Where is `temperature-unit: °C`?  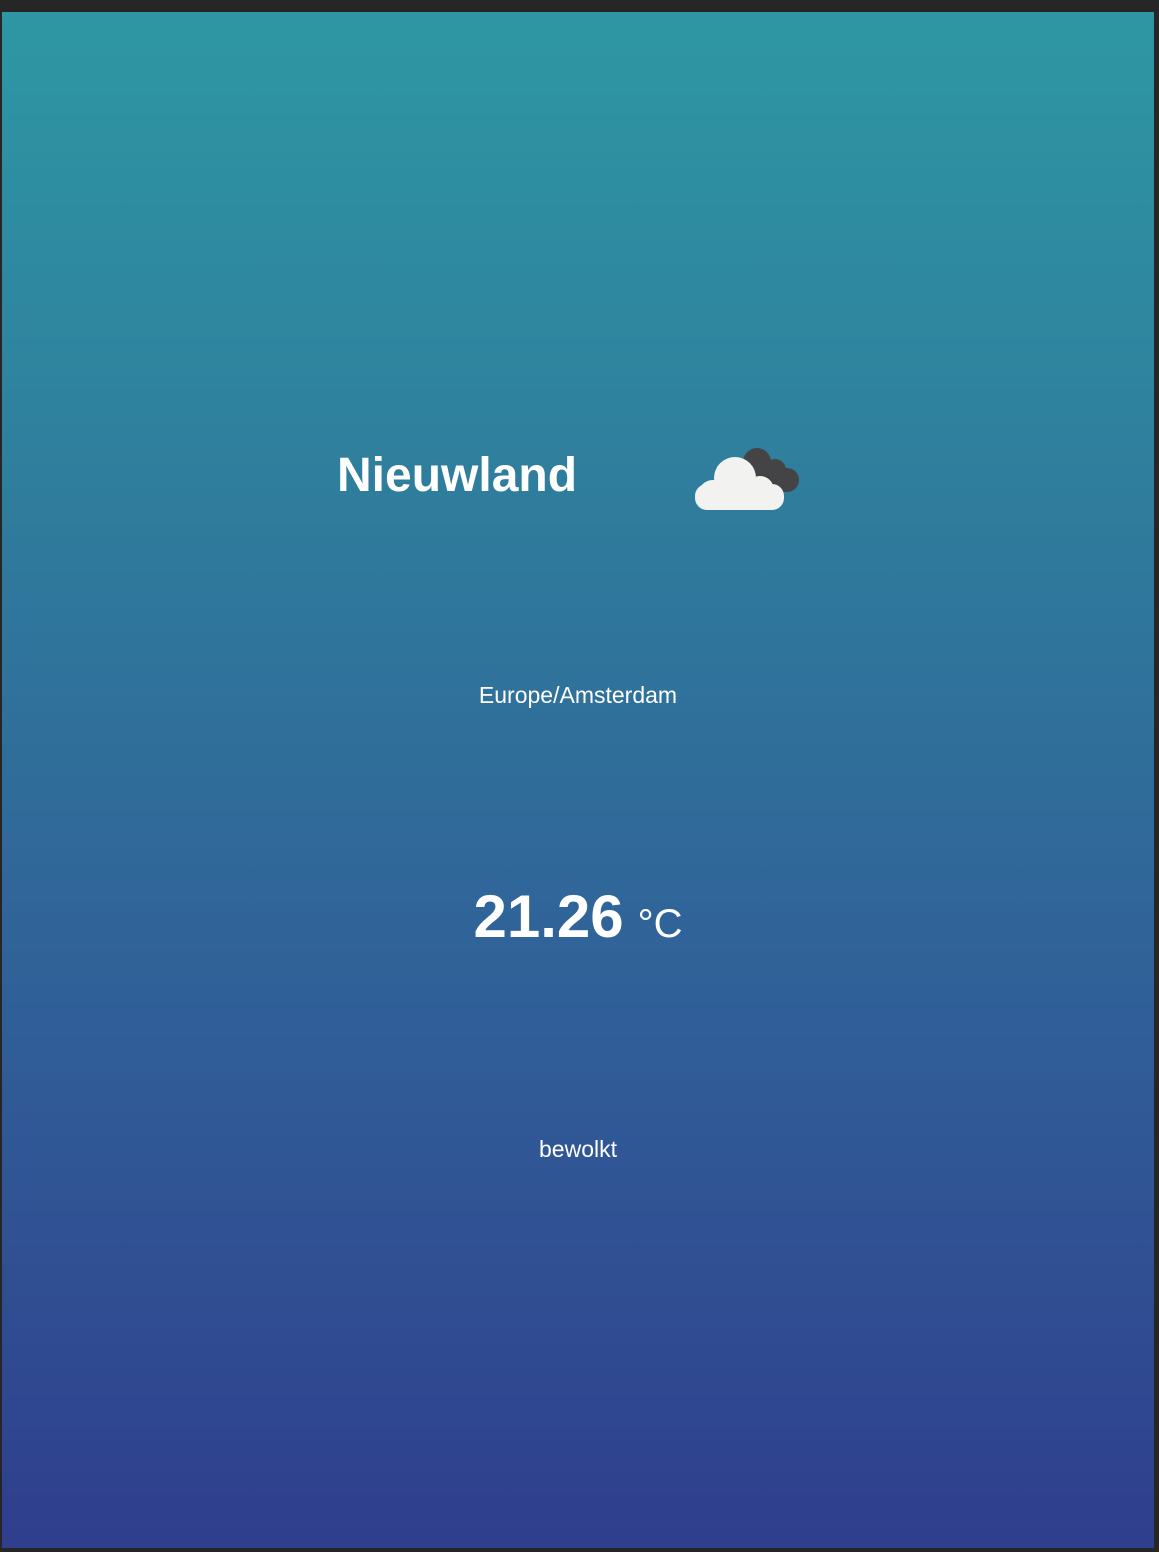
temperature-unit: °C is located at coordinates (660, 924).